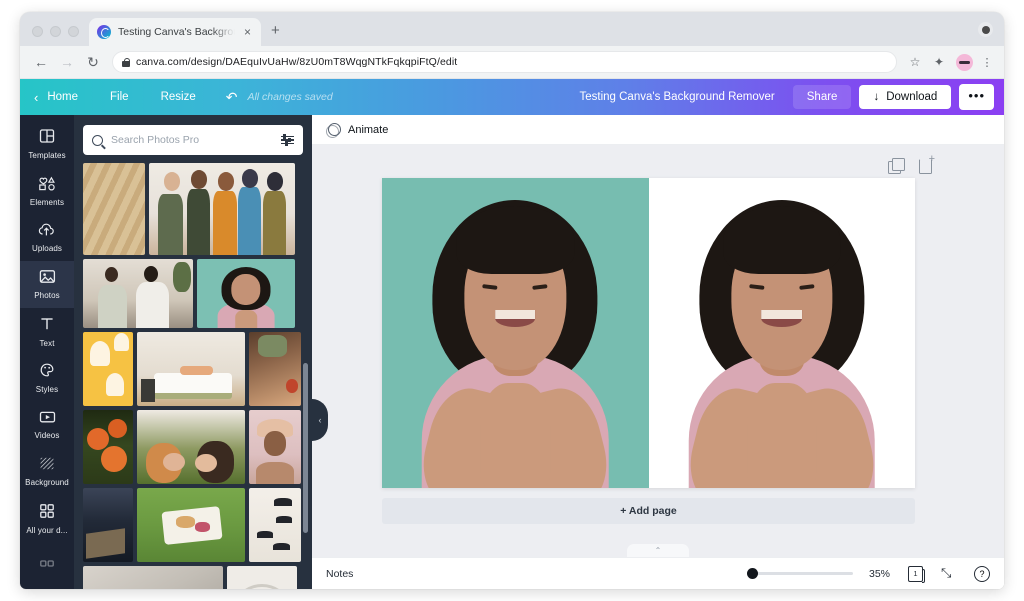 The width and height of the screenshot is (1024, 601). What do you see at coordinates (155, 140) in the screenshot?
I see `search-placeholder: Search Photos Pro` at bounding box center [155, 140].